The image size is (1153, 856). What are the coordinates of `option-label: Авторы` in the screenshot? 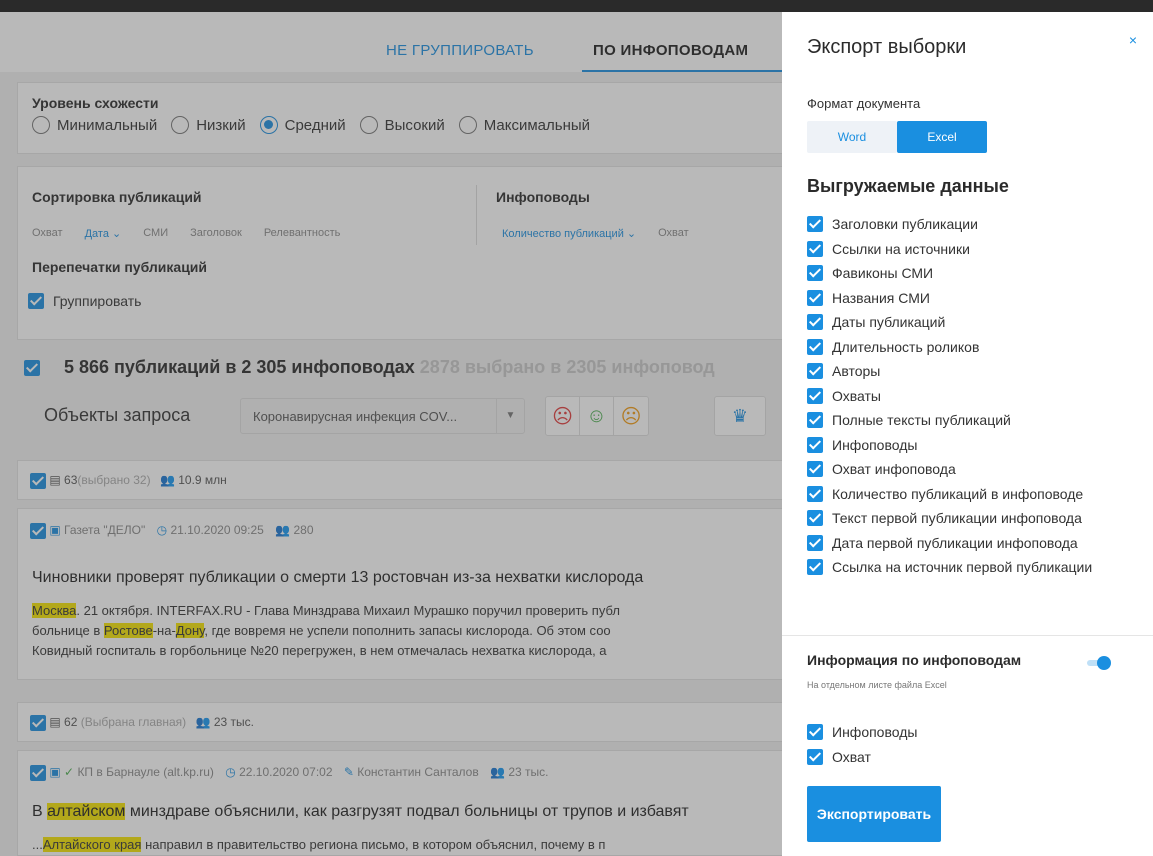 It's located at (856, 371).